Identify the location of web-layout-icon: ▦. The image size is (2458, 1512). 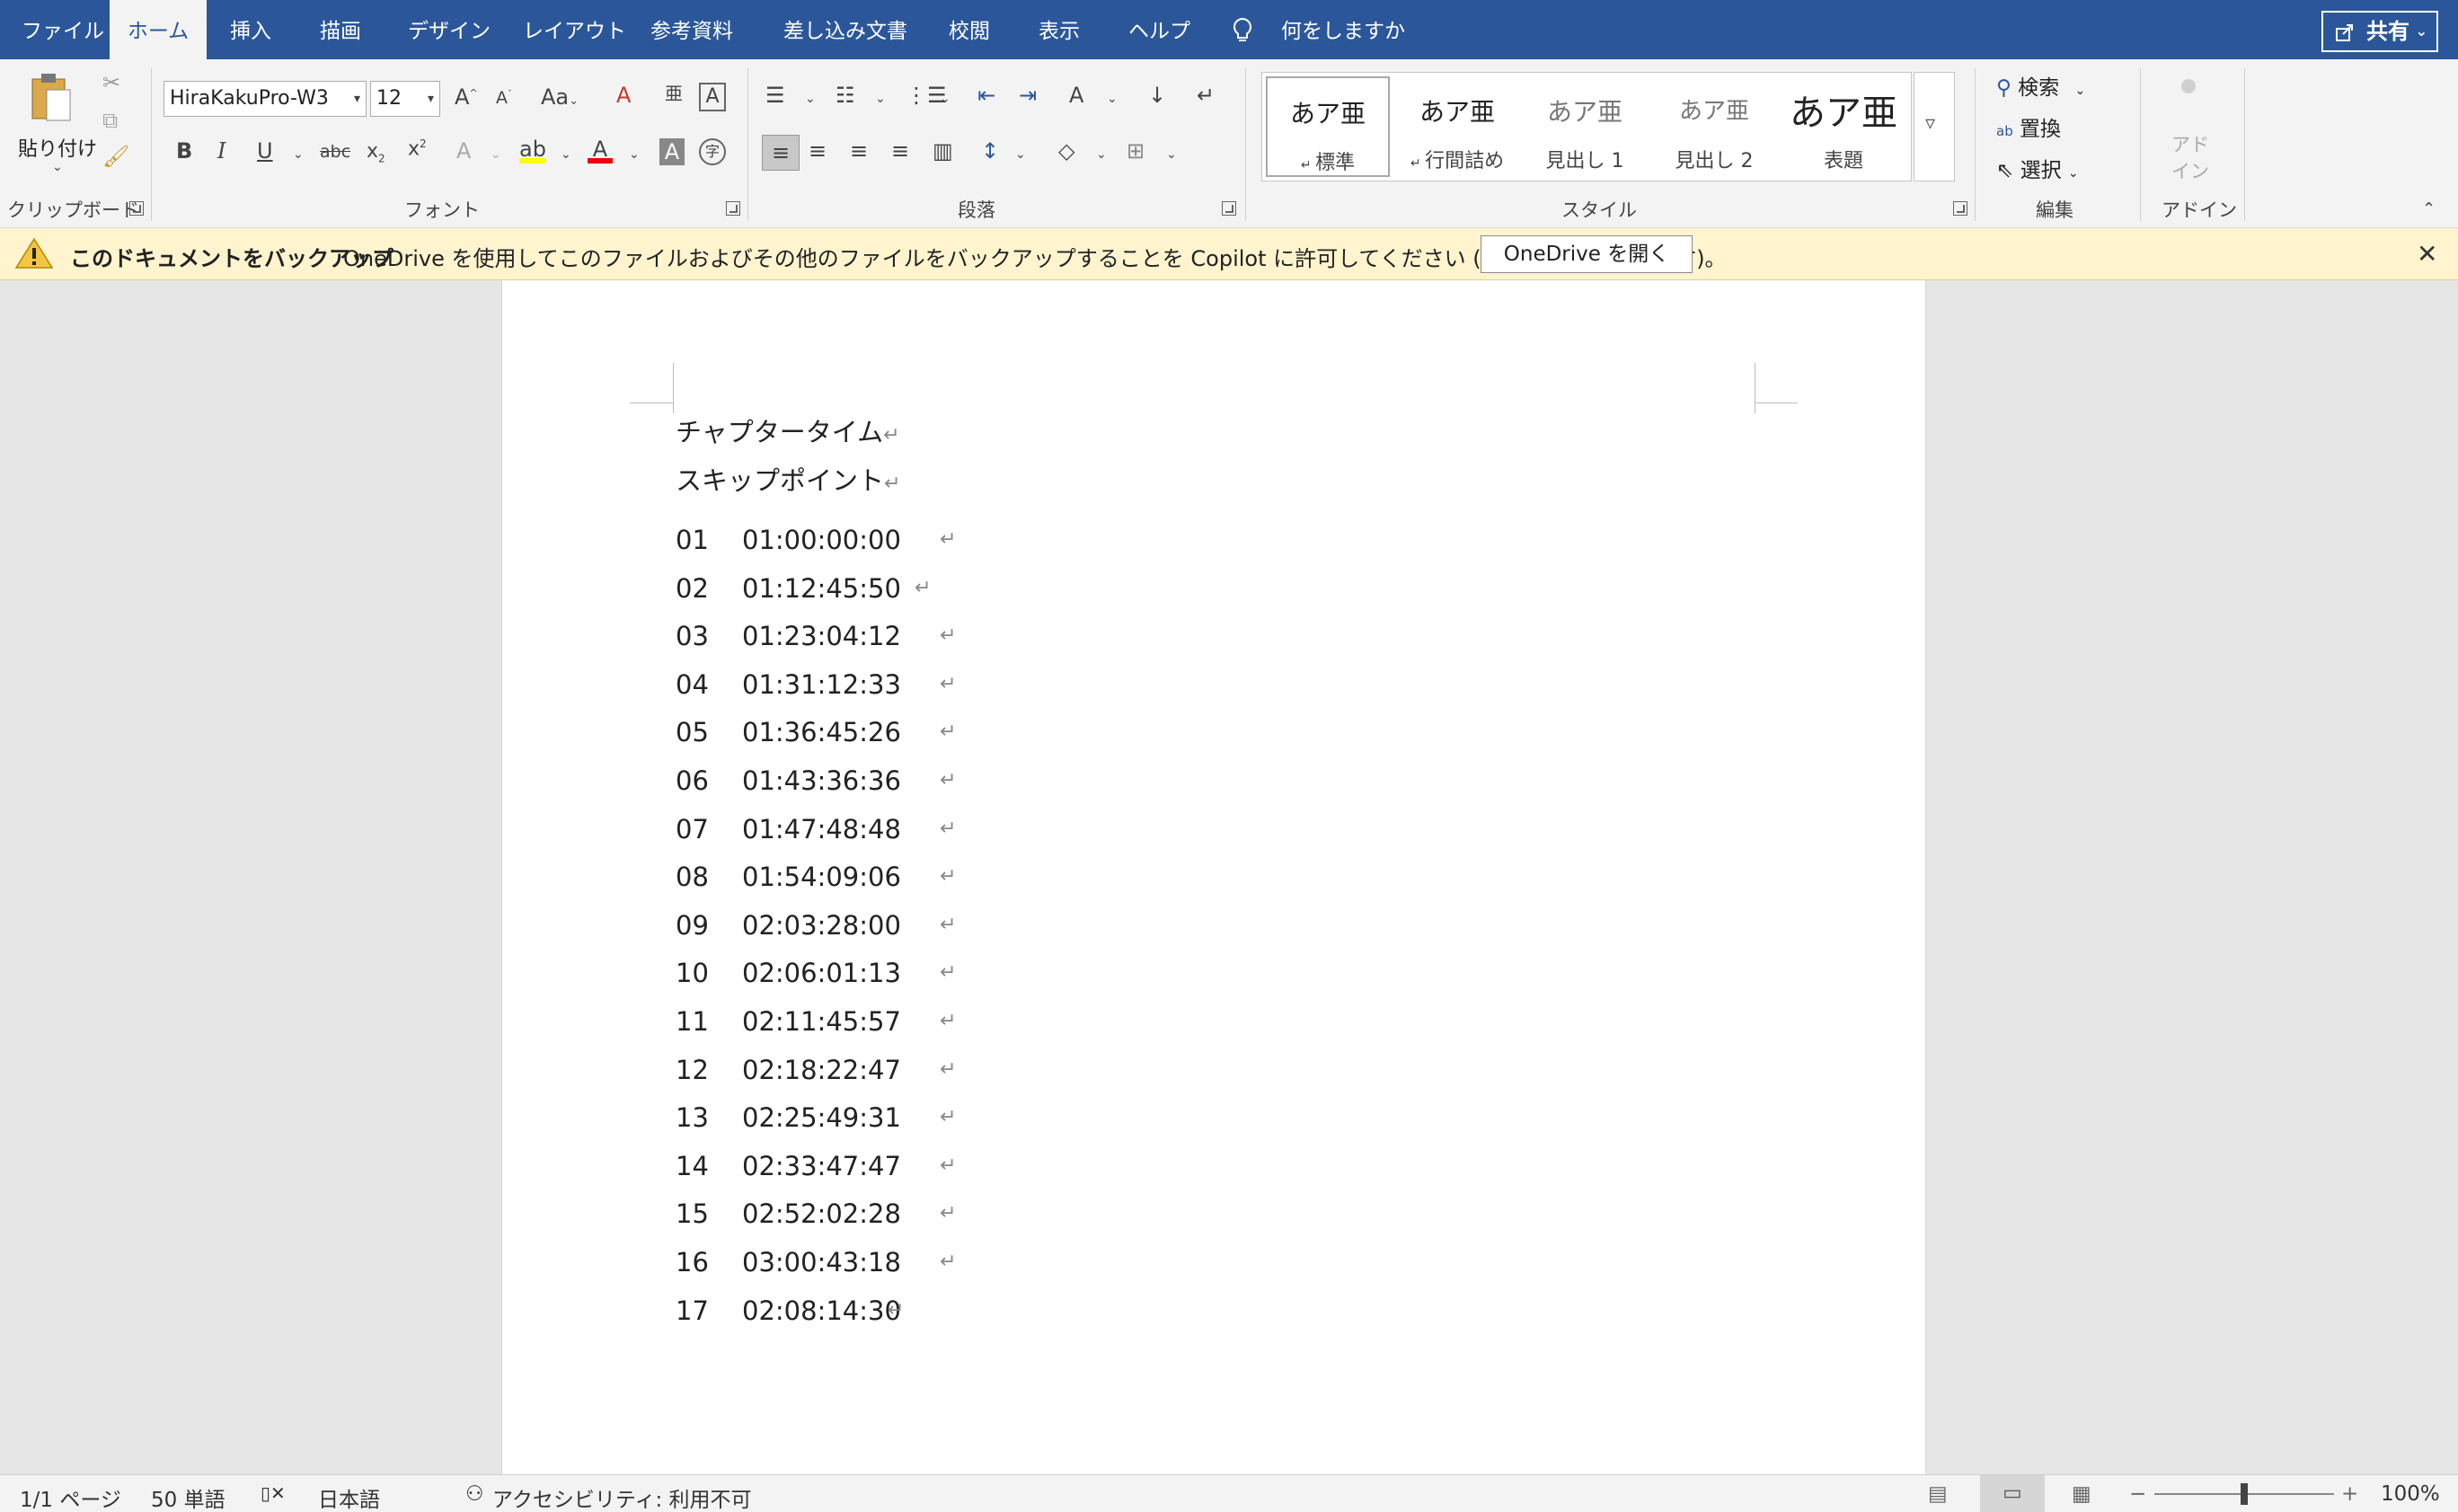
(2081, 1494).